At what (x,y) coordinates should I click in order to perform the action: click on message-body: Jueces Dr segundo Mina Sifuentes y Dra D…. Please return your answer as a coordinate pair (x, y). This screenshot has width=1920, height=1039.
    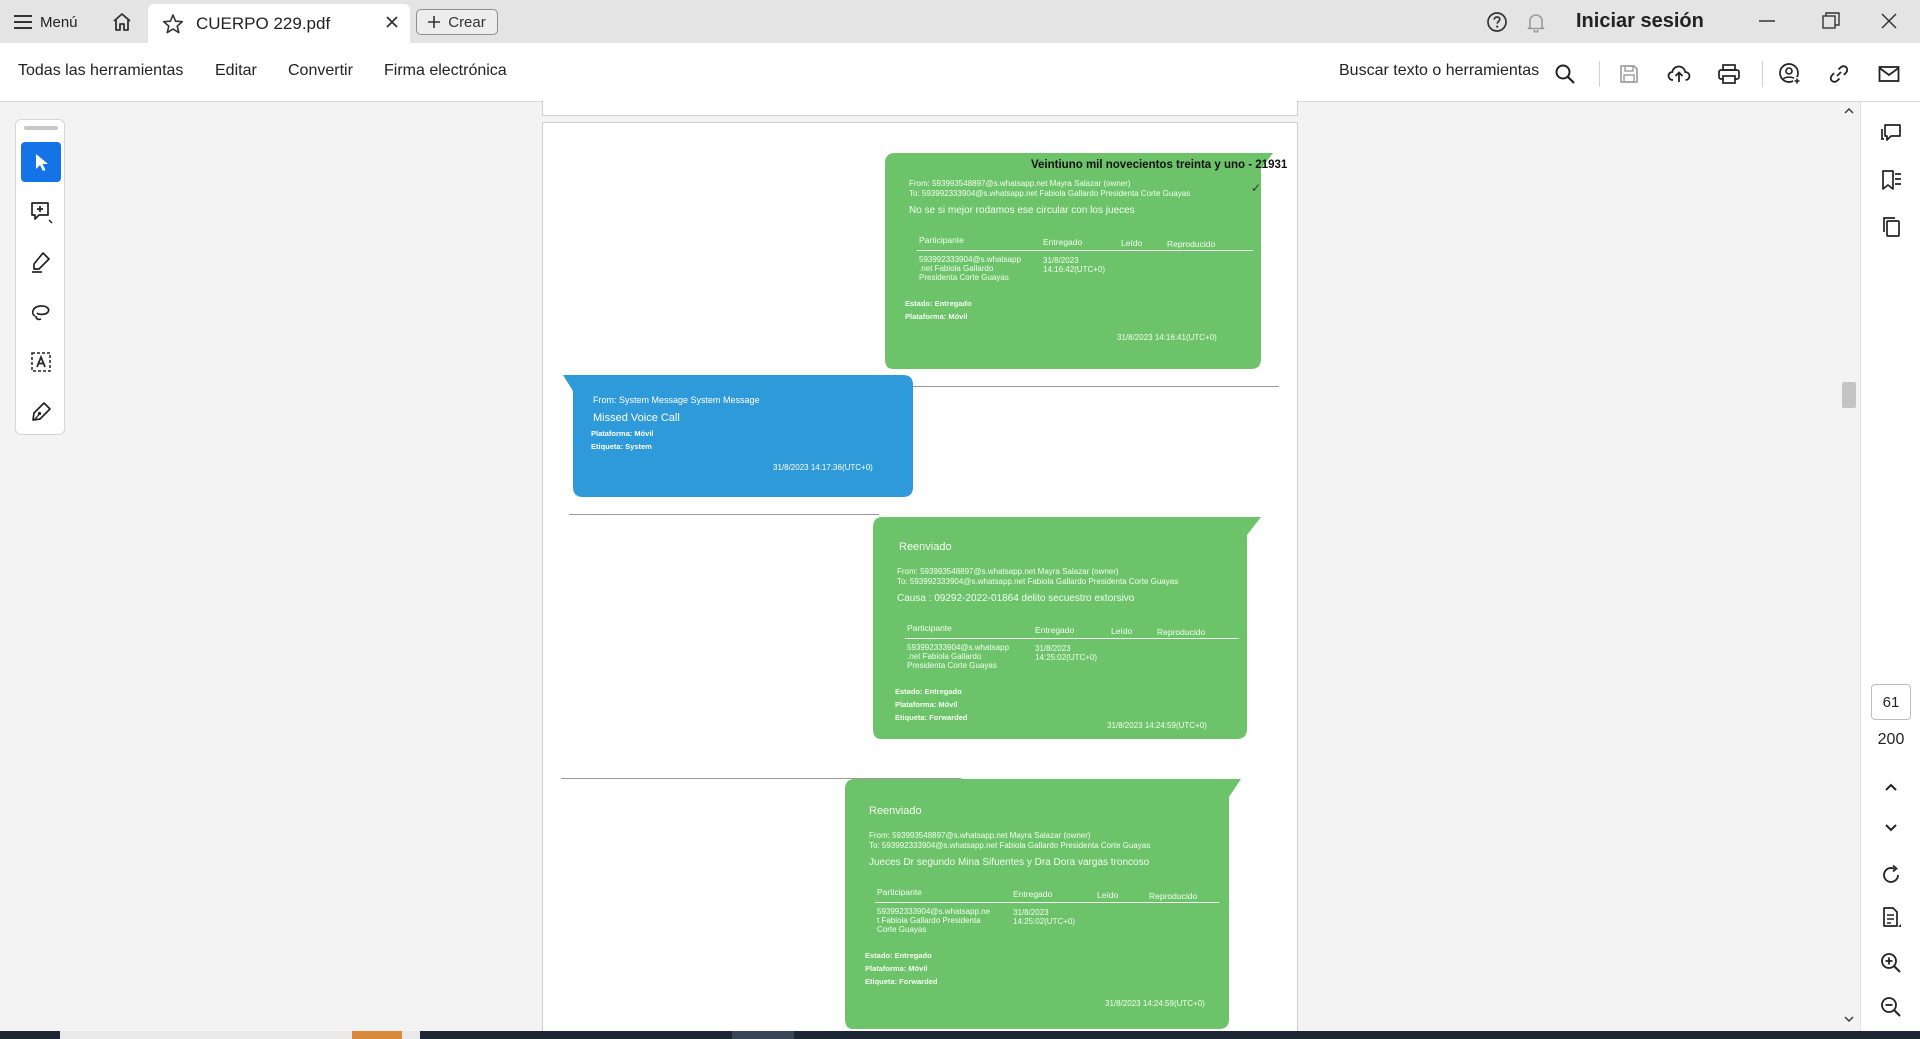
    Looking at the image, I should click on (1009, 862).